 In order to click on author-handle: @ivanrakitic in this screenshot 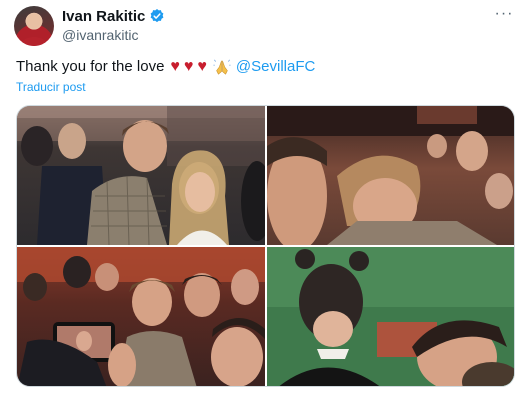, I will do `click(113, 35)`.